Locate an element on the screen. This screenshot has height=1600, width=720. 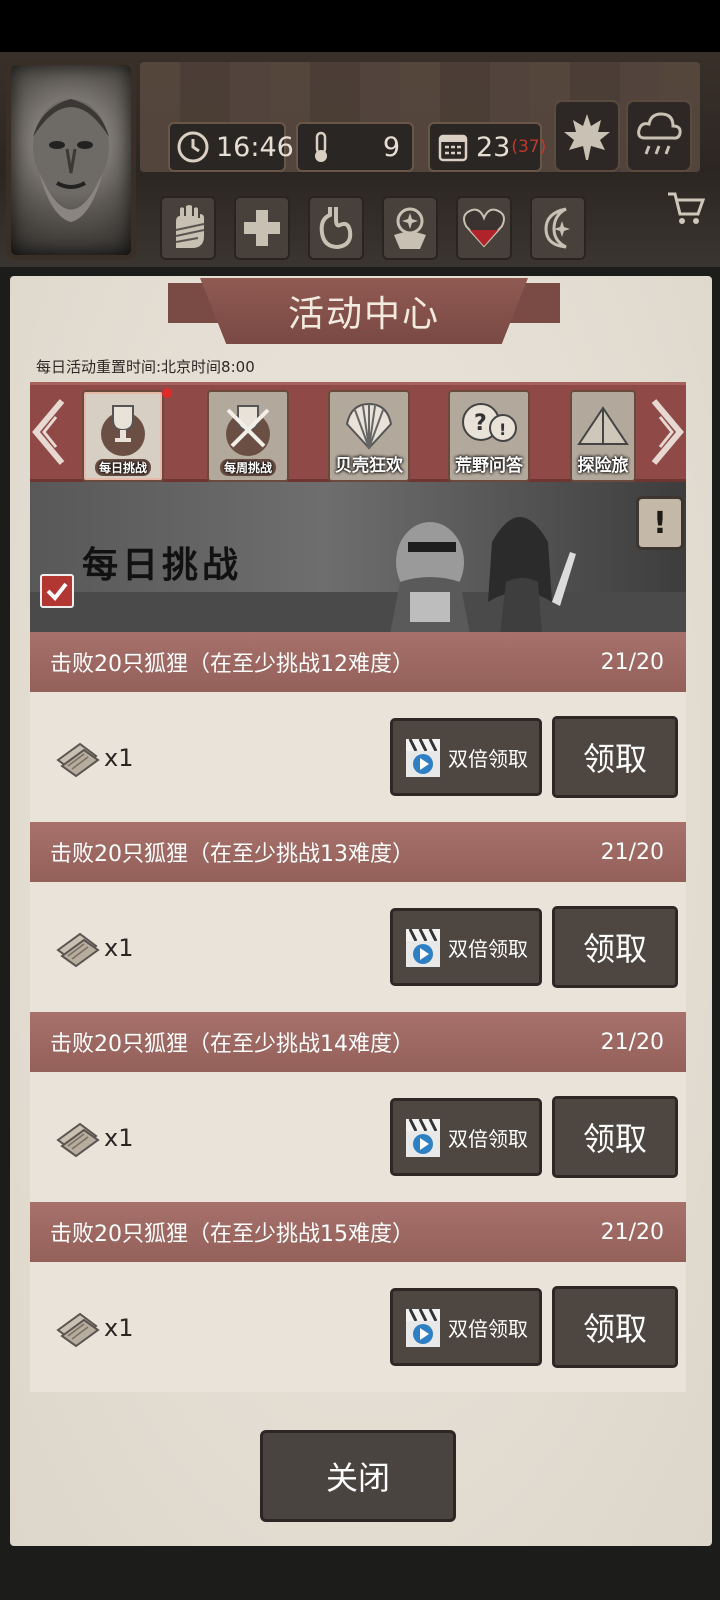
tabs-scroll-left-button is located at coordinates (50, 432).